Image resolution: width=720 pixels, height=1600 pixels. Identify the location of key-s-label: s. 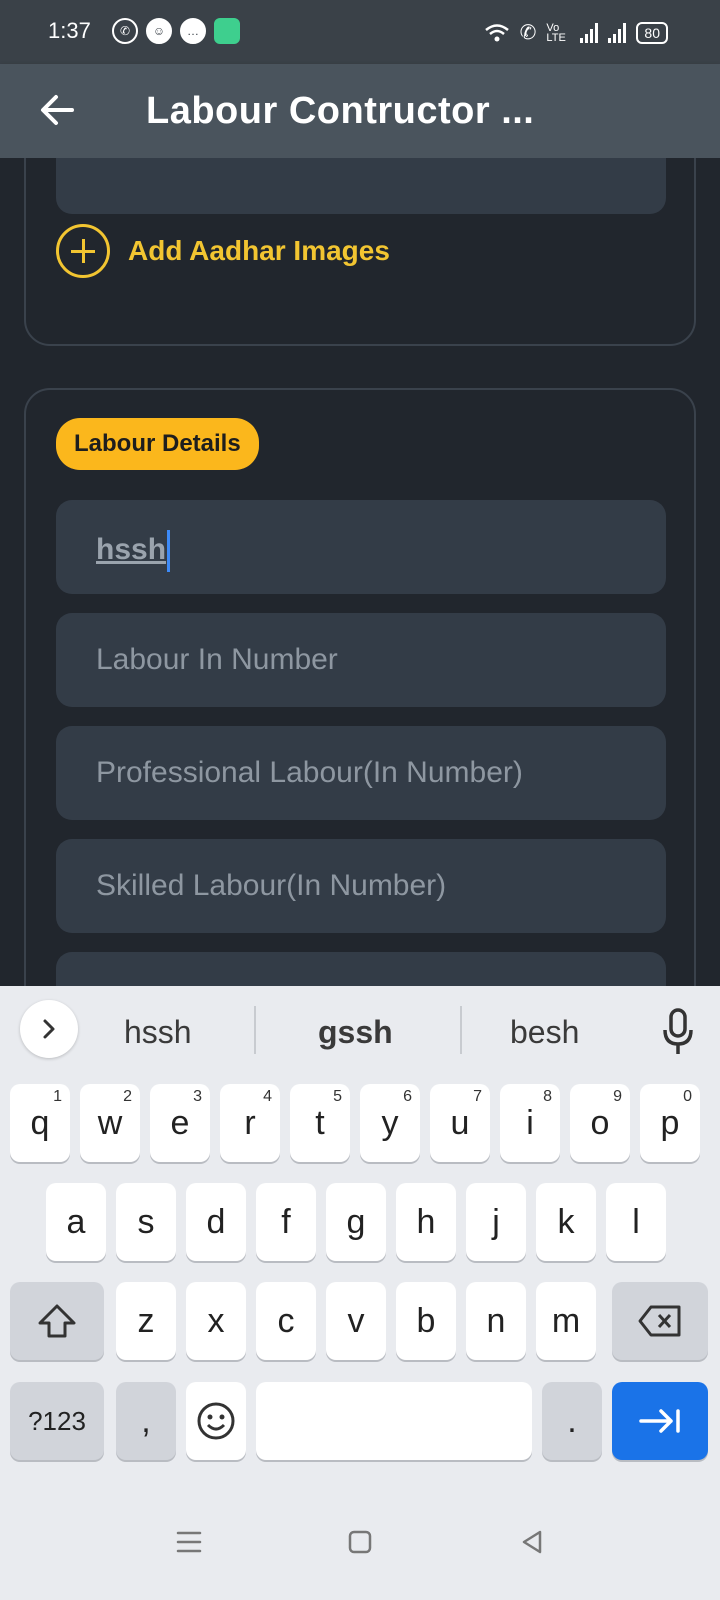
(146, 1221).